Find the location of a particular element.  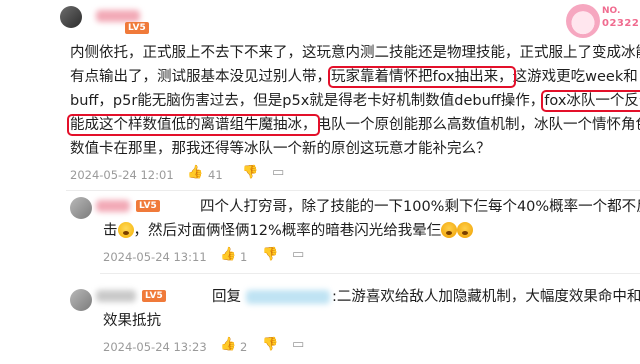

comment-line: 效果抵抗 is located at coordinates (132, 321).